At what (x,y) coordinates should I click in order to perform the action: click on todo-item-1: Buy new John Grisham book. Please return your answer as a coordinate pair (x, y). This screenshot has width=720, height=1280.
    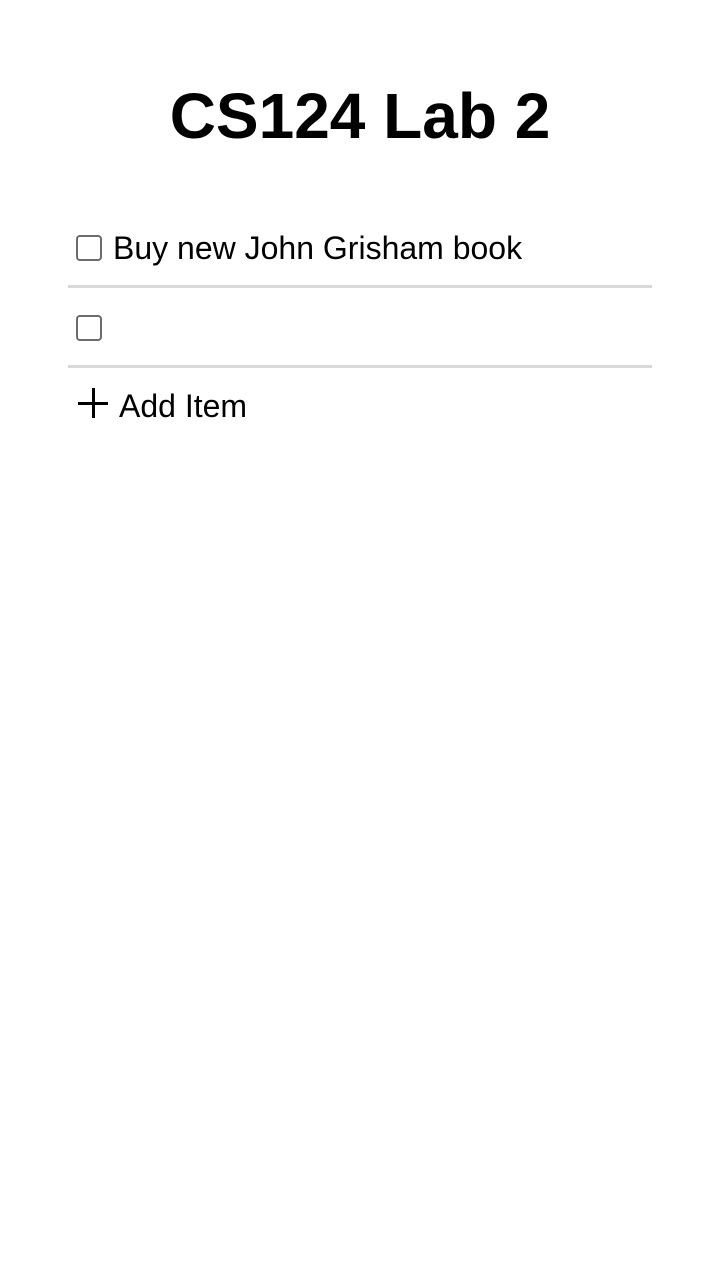
    Looking at the image, I should click on (360, 249).